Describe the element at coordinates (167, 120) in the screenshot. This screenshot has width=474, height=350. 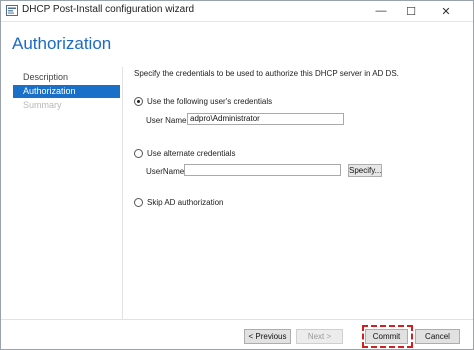
I see `user-name-label: User Name:` at that location.